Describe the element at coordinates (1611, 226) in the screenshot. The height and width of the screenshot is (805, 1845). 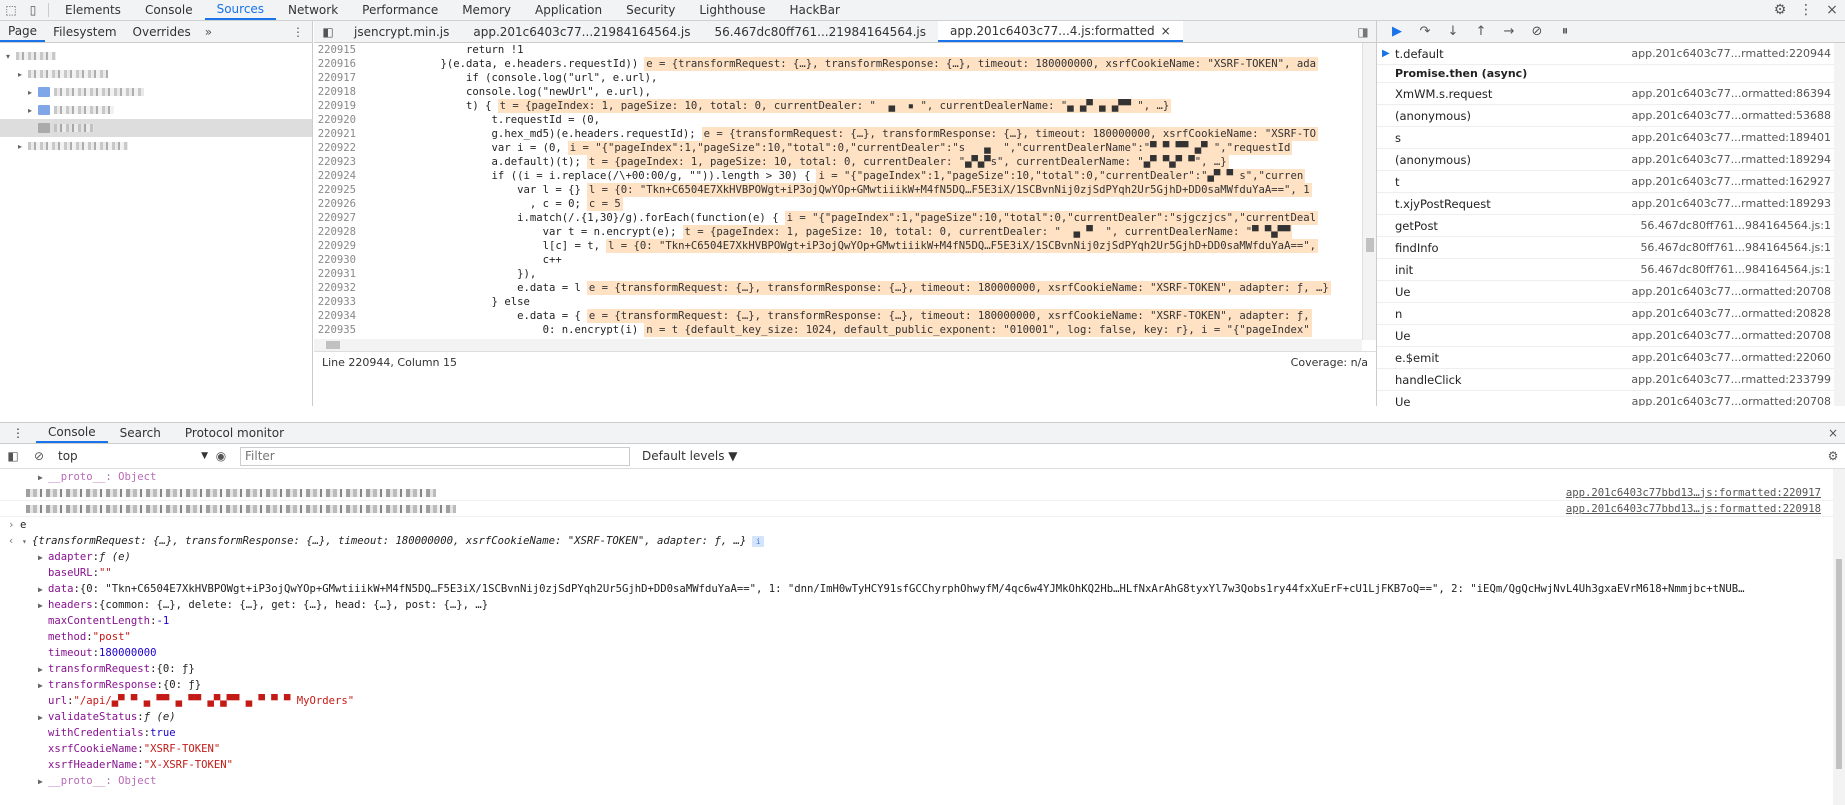
I see `call-frame: getPost 56.467dc80ff761...984164564.js:1` at that location.